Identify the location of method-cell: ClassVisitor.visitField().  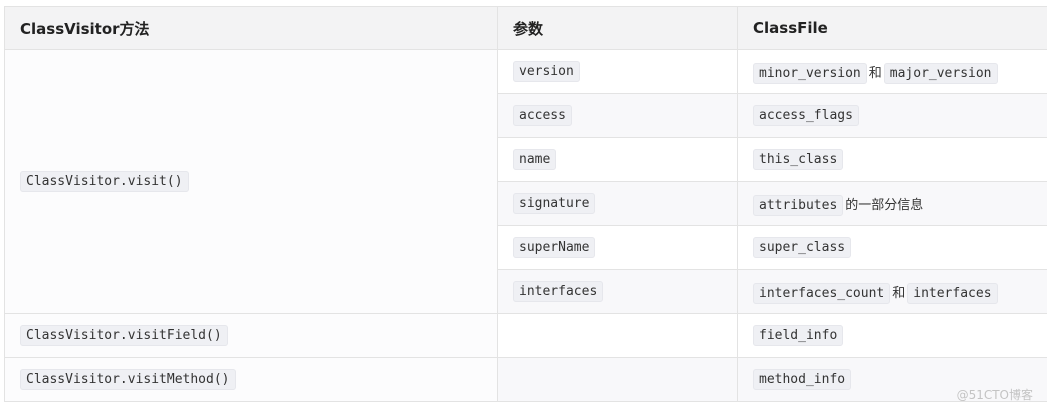
(251, 335).